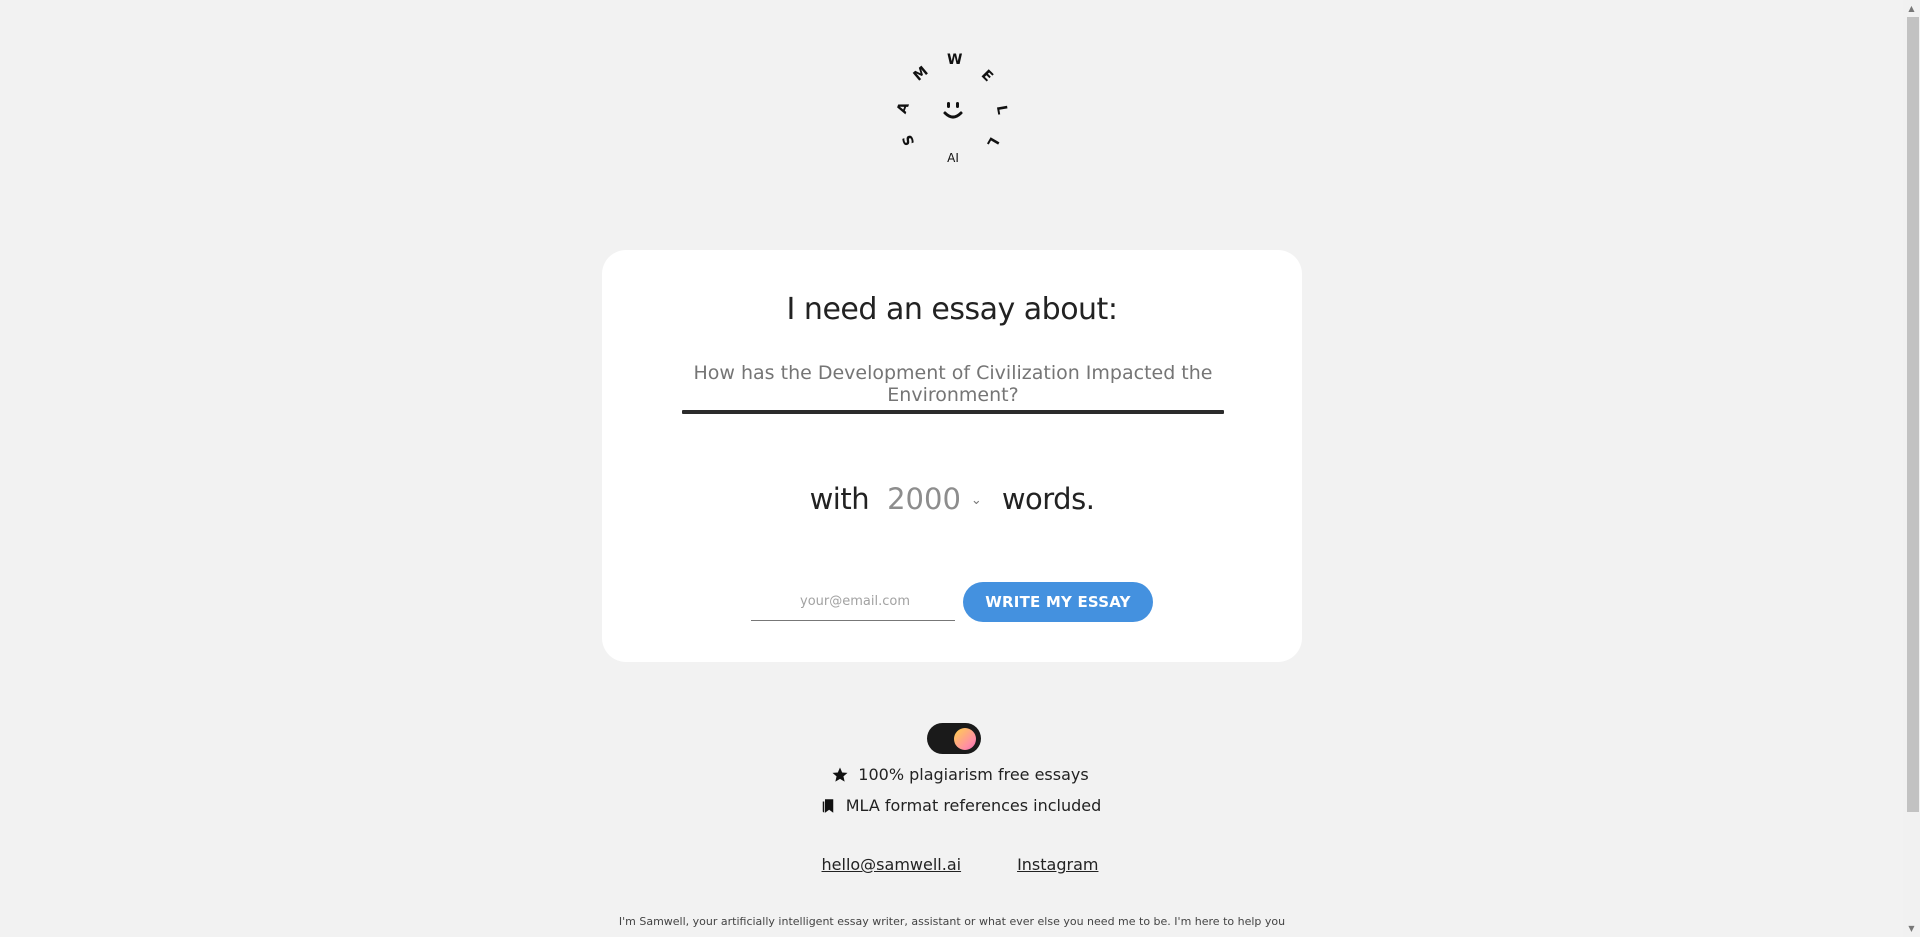  I want to click on samwell-logo: S A M W E L L AI, so click(953, 110).